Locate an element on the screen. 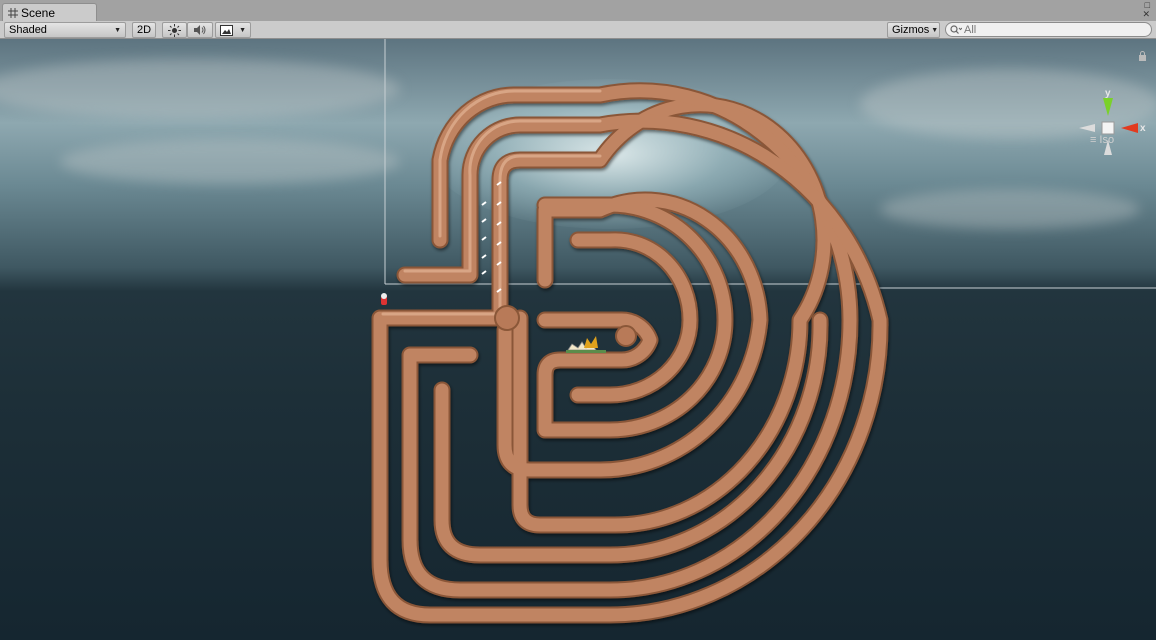 The width and height of the screenshot is (1156, 640). scene-toolbar: Shaded ▼ 2D ▼ Gizmos ▼ All is located at coordinates (578, 30).